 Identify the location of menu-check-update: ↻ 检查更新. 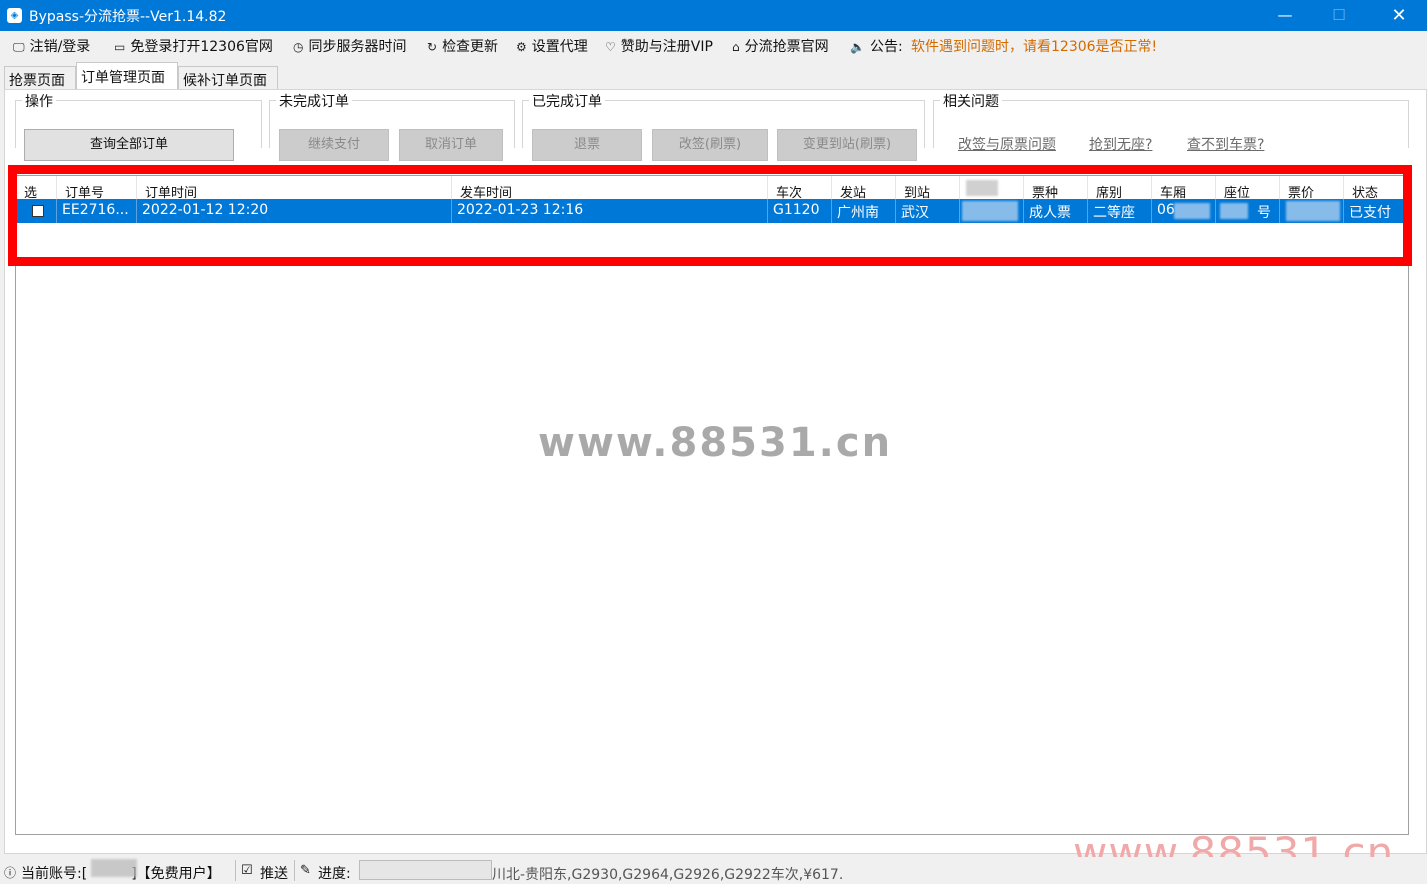
(462, 46).